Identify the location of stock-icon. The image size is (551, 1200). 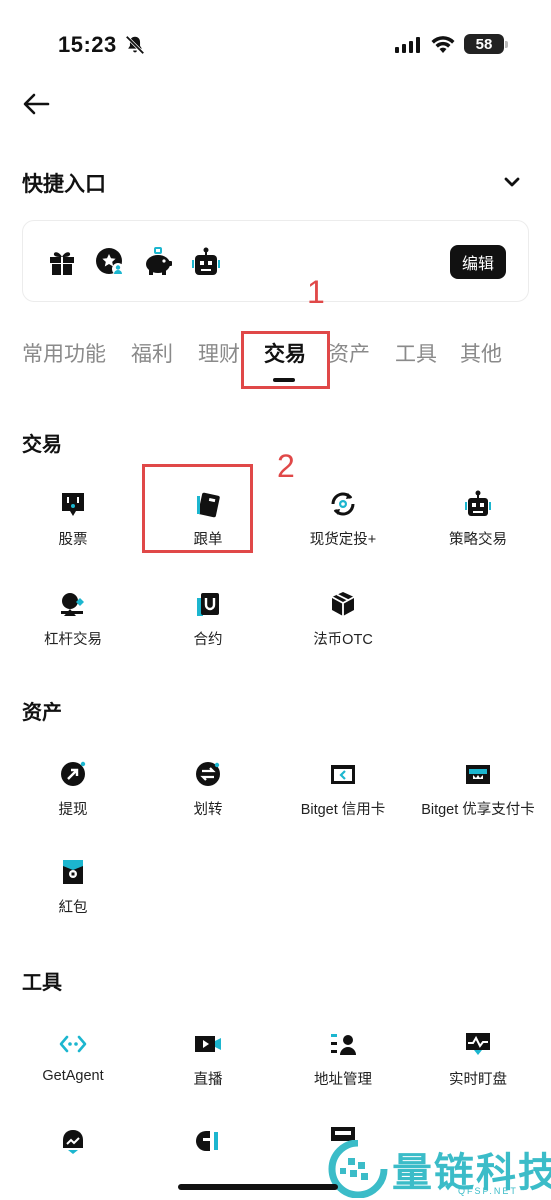
(73, 504).